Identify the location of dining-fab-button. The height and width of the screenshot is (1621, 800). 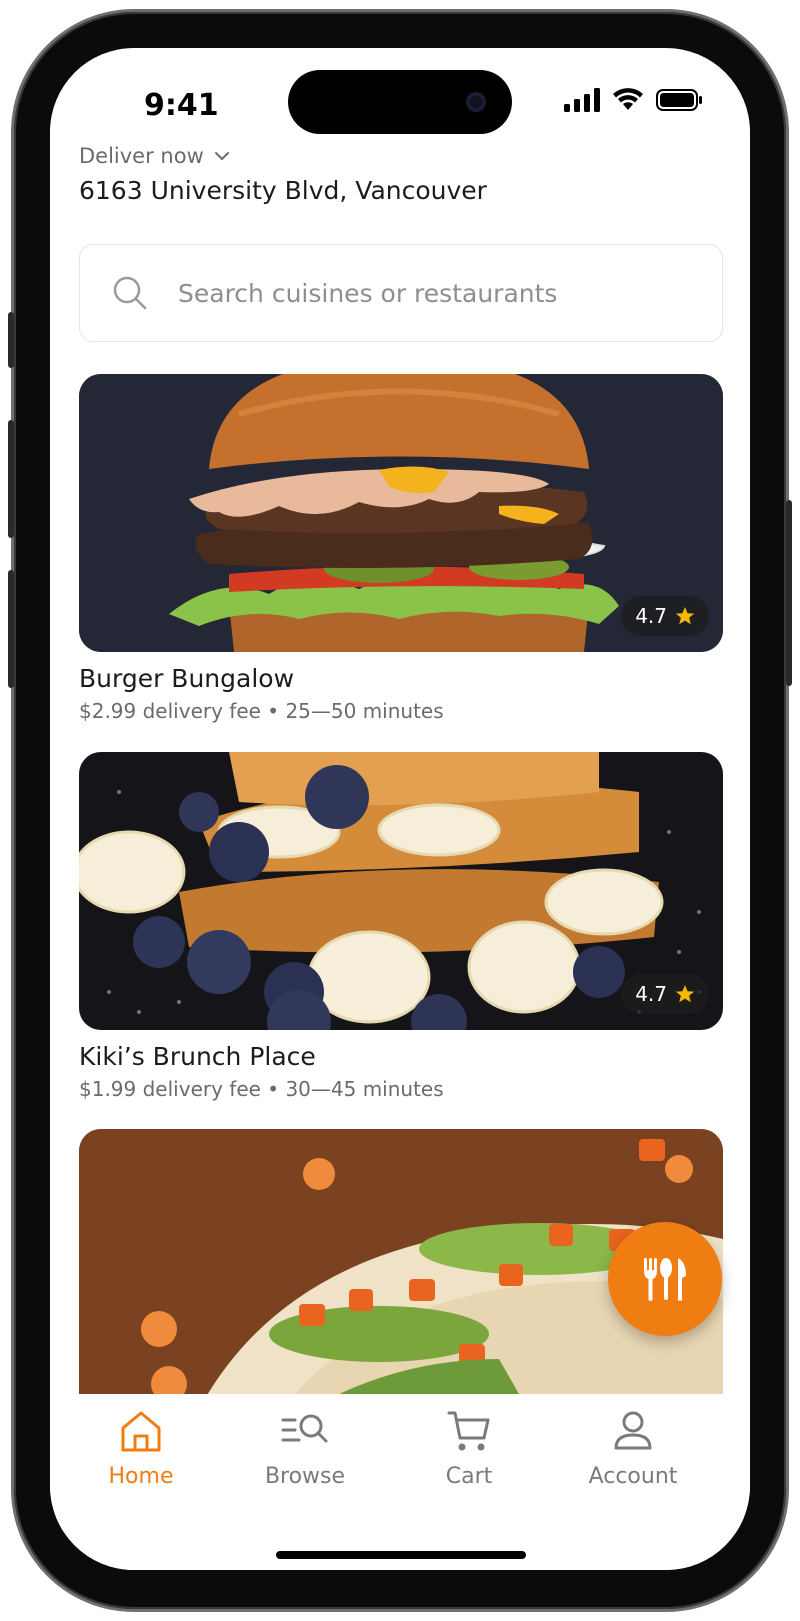
(665, 1279).